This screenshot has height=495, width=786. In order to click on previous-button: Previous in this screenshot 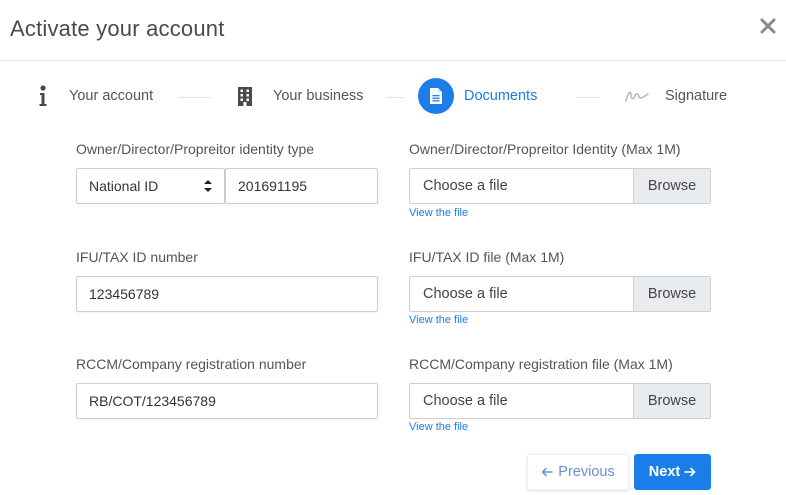, I will do `click(578, 472)`.